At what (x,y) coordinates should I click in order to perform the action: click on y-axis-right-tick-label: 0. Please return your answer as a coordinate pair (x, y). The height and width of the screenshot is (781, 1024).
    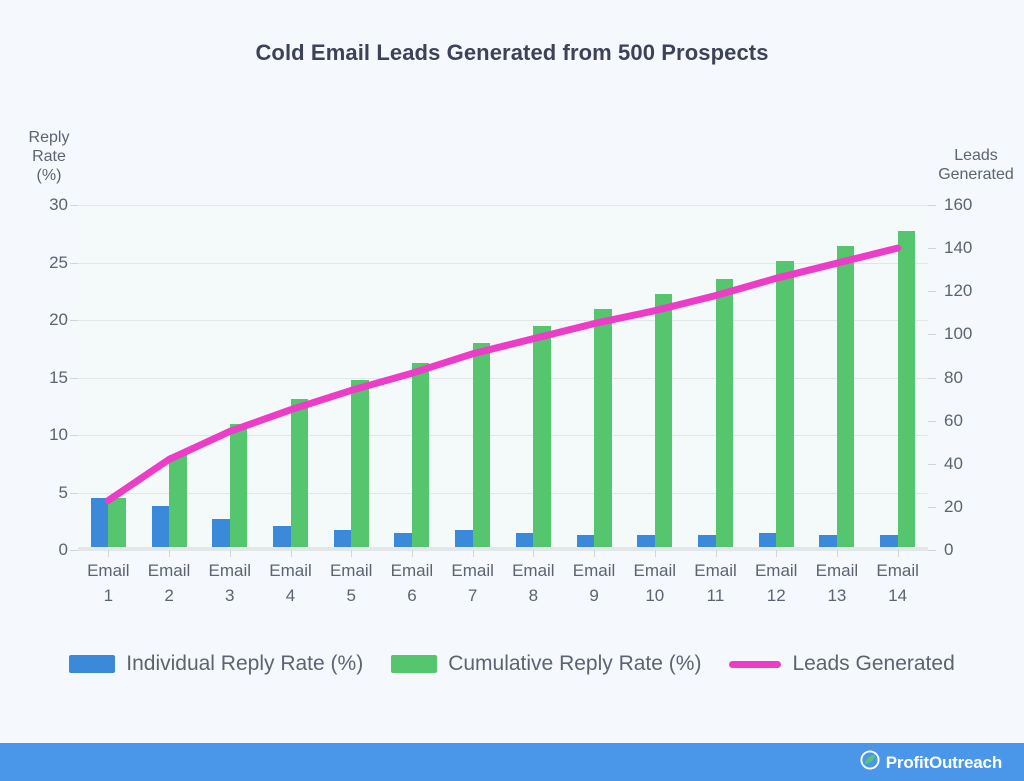
    Looking at the image, I should click on (949, 549).